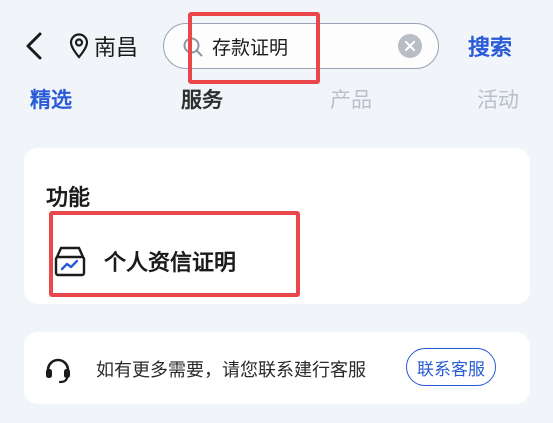 The height and width of the screenshot is (423, 553). I want to click on tab-activities: 活动, so click(498, 99).